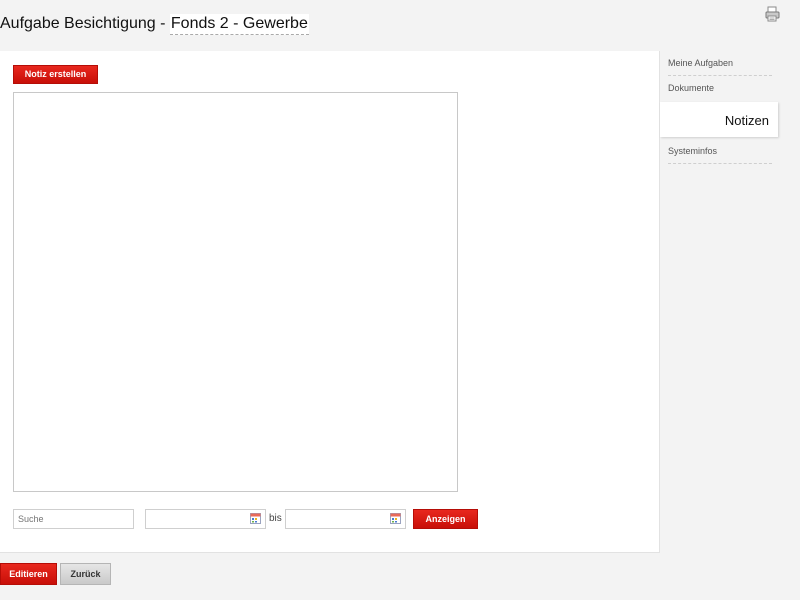  I want to click on page-title: Aufgabe Besichtigung - Fonds 2 - Gewerbe, so click(154, 24).